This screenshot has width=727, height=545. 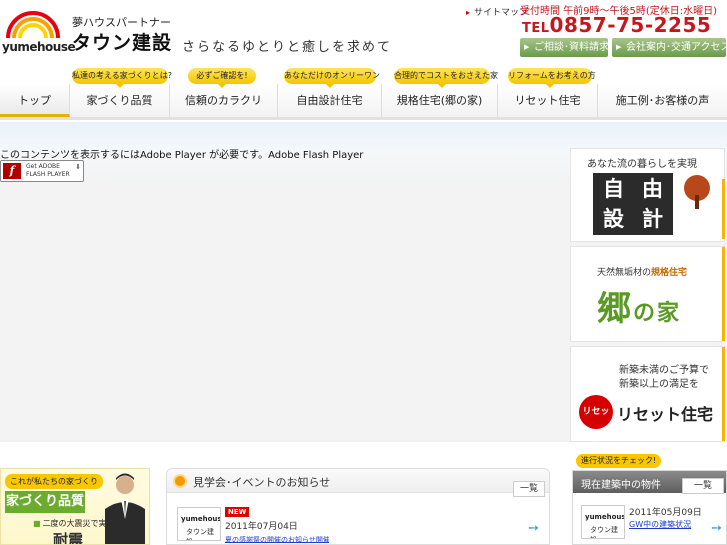 What do you see at coordinates (660, 524) in the screenshot?
I see `construction-link: GW中の建築状況` at bounding box center [660, 524].